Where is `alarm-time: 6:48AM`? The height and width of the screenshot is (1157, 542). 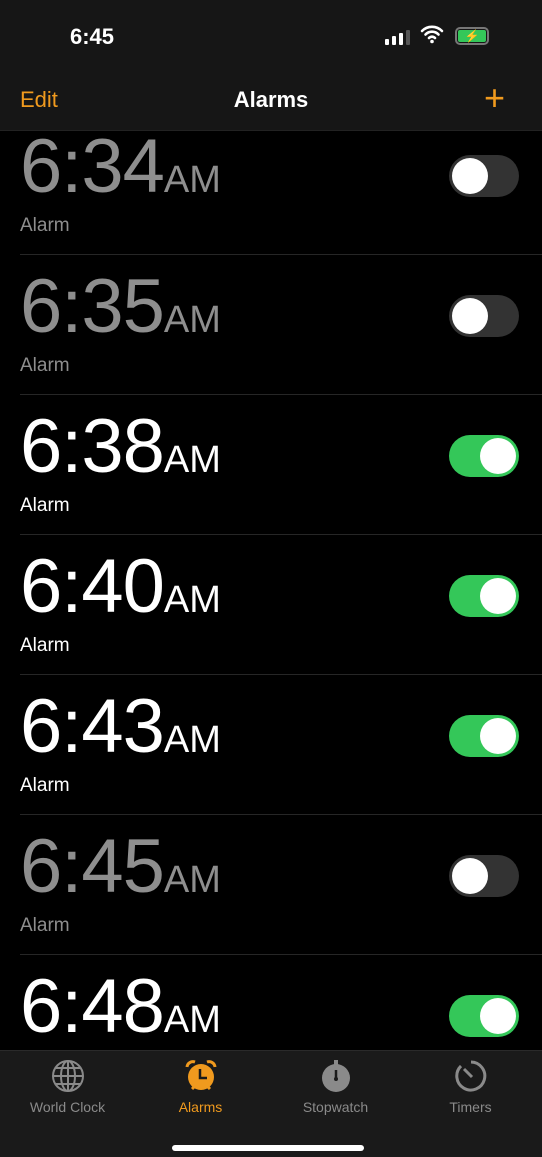
alarm-time: 6:48AM is located at coordinates (120, 1013).